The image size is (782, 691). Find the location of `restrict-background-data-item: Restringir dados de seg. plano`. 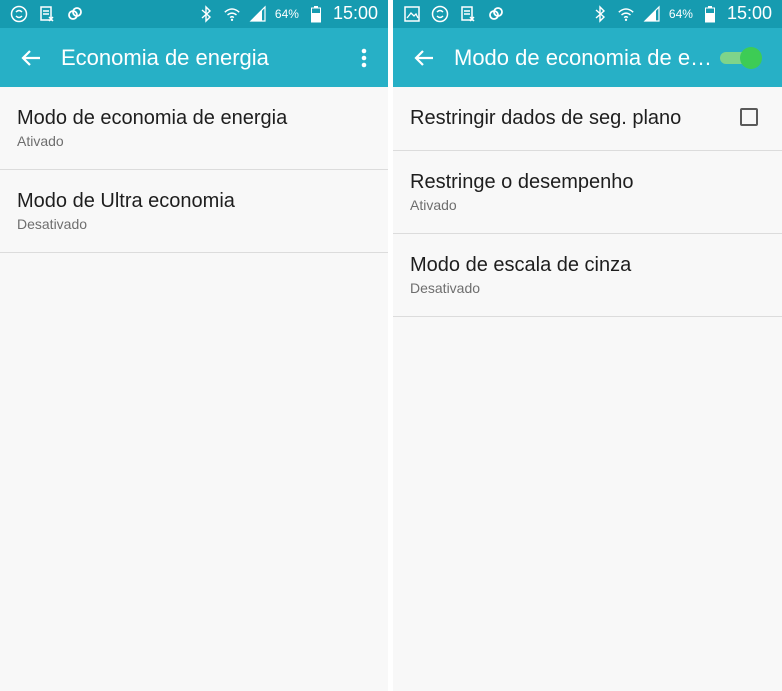

restrict-background-data-item: Restringir dados de seg. plano is located at coordinates (587, 119).